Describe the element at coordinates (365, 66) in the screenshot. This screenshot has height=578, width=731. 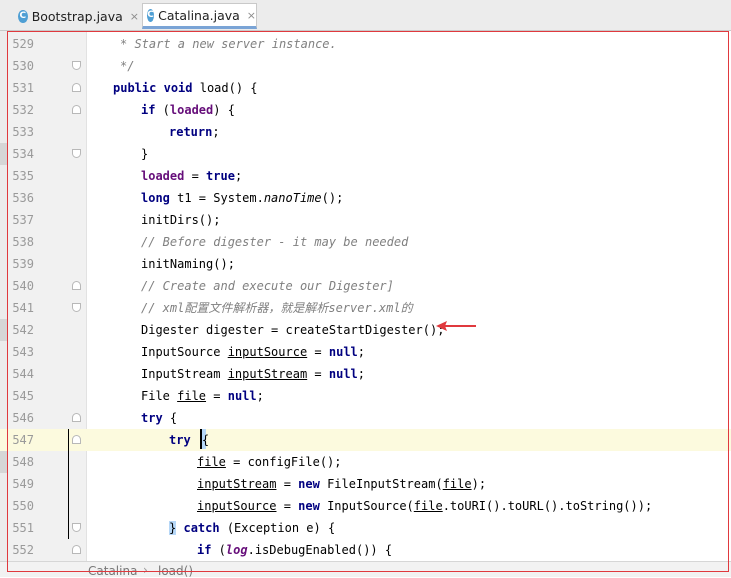
I see `code-line: 530 */` at that location.